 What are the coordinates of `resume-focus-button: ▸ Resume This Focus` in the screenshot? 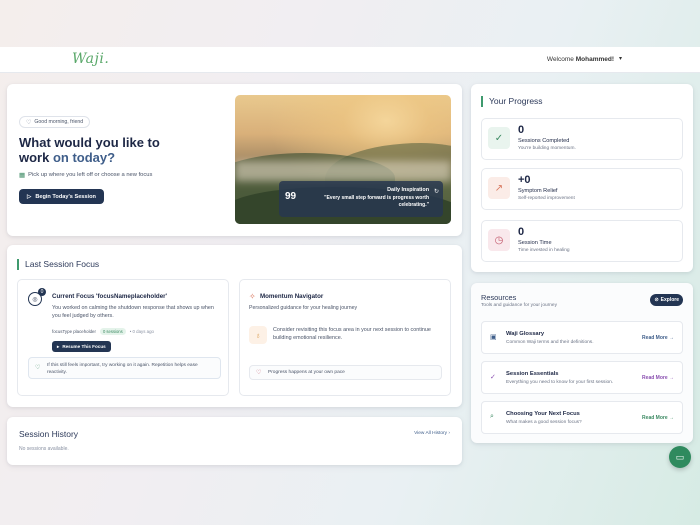 It's located at (81, 346).